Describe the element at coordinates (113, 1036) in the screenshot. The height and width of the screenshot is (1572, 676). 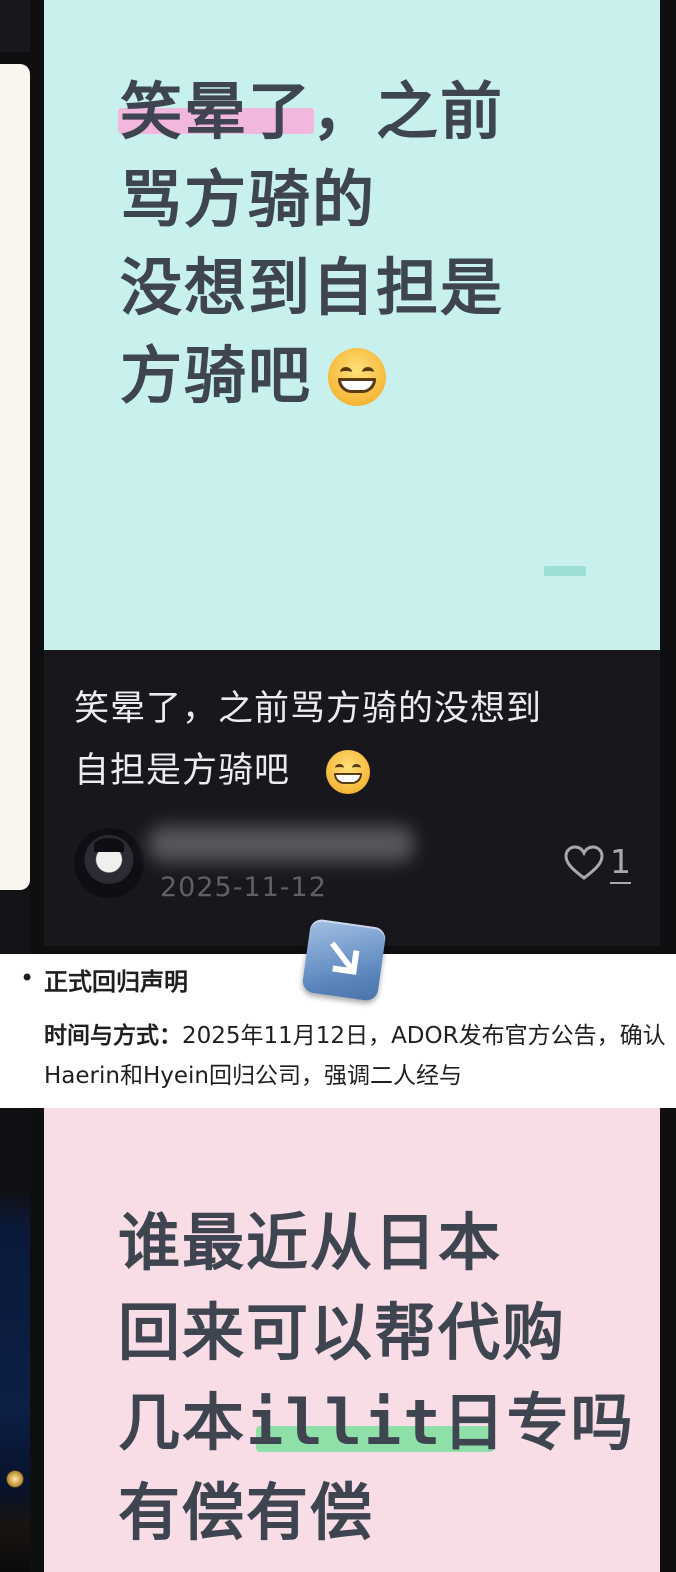
I see `detail-label: 时间与方式：` at that location.